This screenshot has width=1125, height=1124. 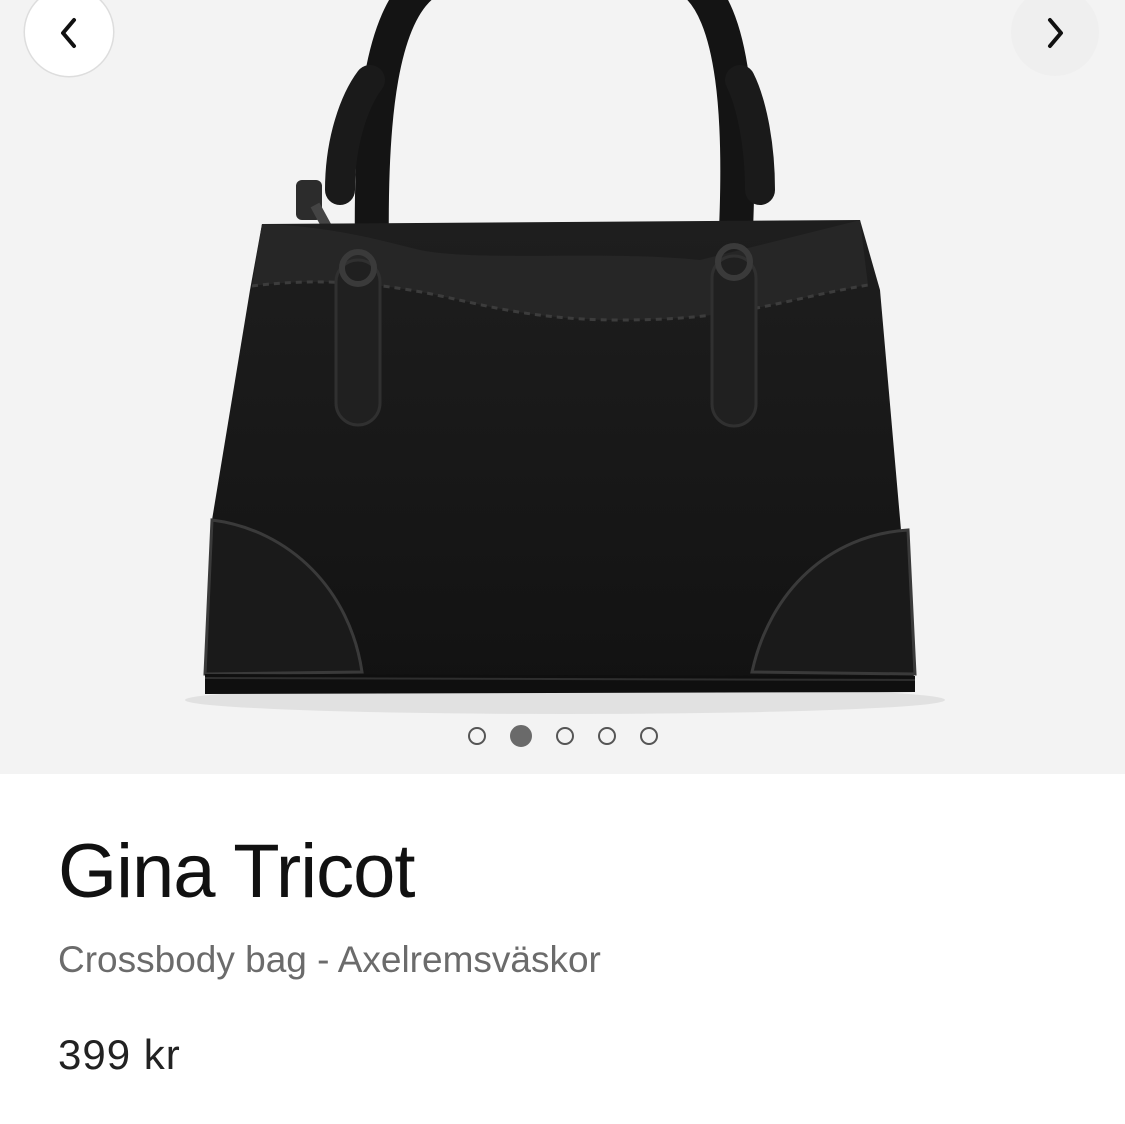 I want to click on product-brand: Gina Tricot, so click(x=236, y=871).